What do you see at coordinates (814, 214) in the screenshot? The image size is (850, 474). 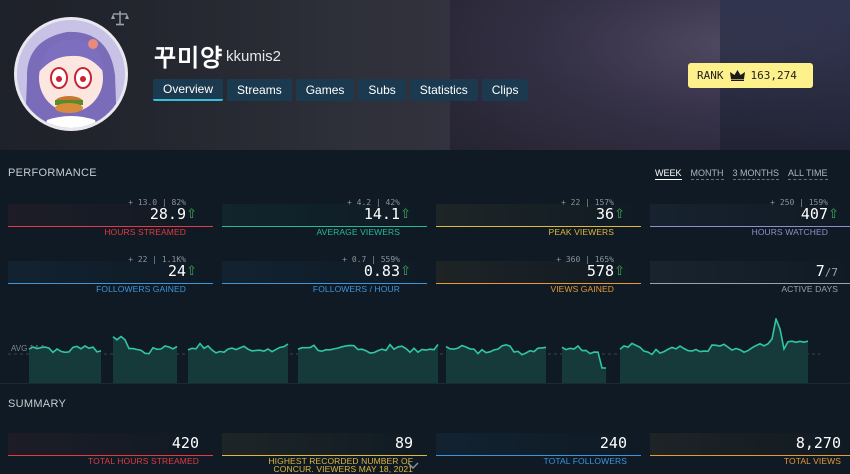 I see `stat-value: 407` at bounding box center [814, 214].